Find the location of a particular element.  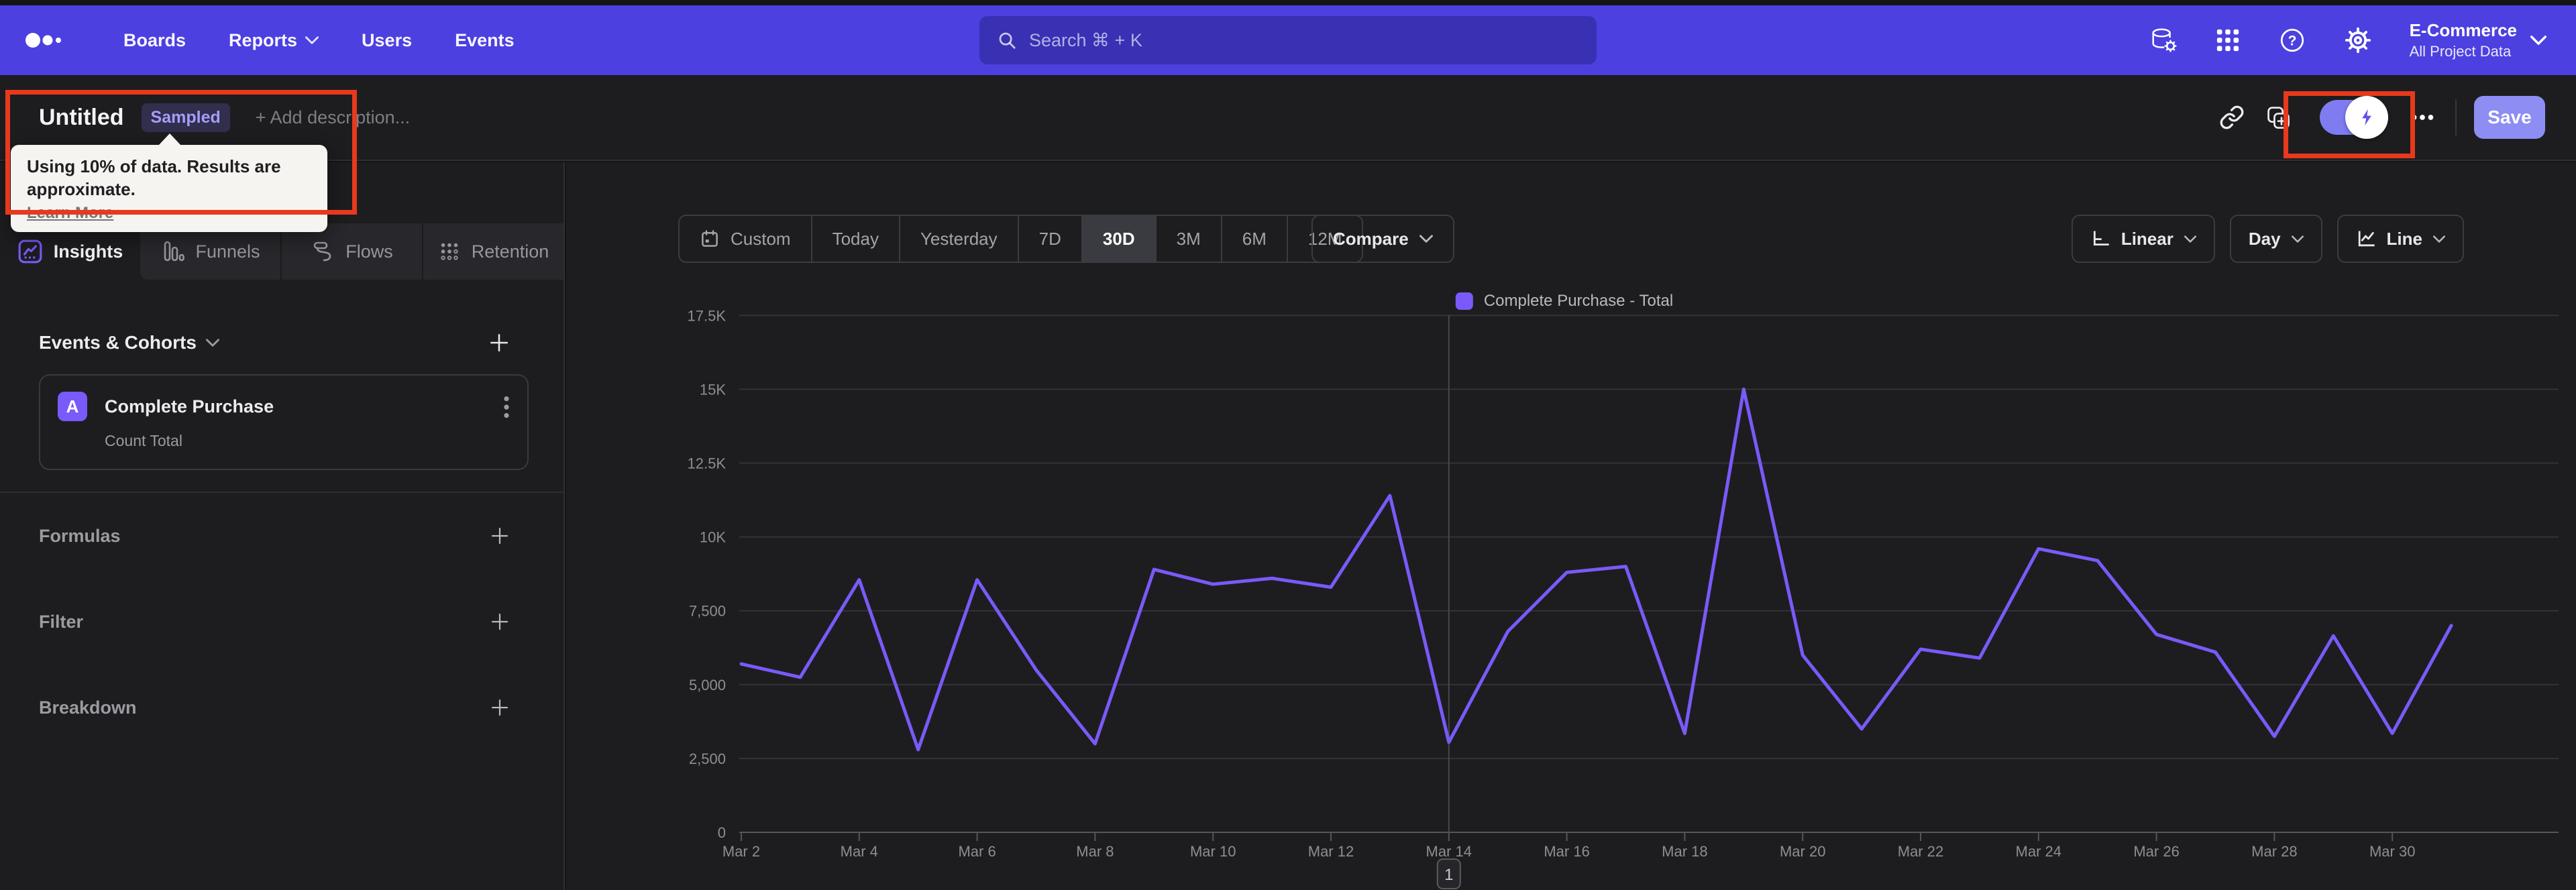

copy-link-icon is located at coordinates (2232, 117).